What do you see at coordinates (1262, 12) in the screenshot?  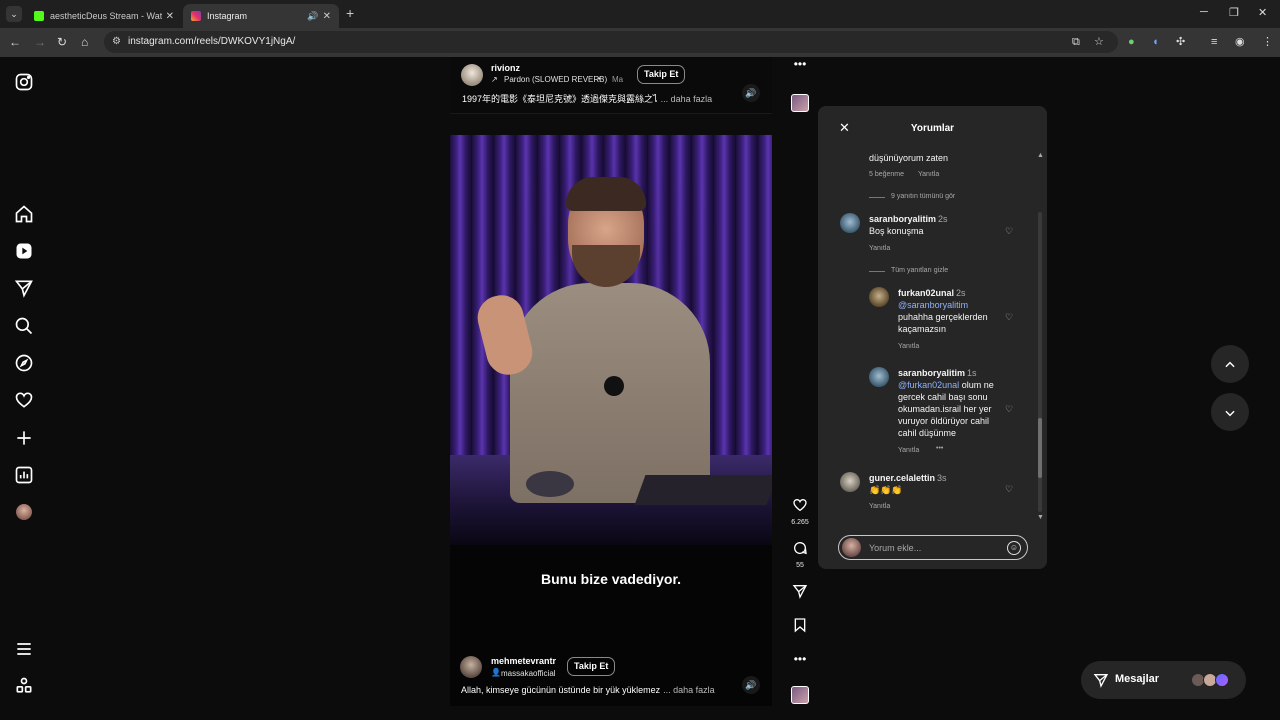 I see `close-window-icon: ✕` at bounding box center [1262, 12].